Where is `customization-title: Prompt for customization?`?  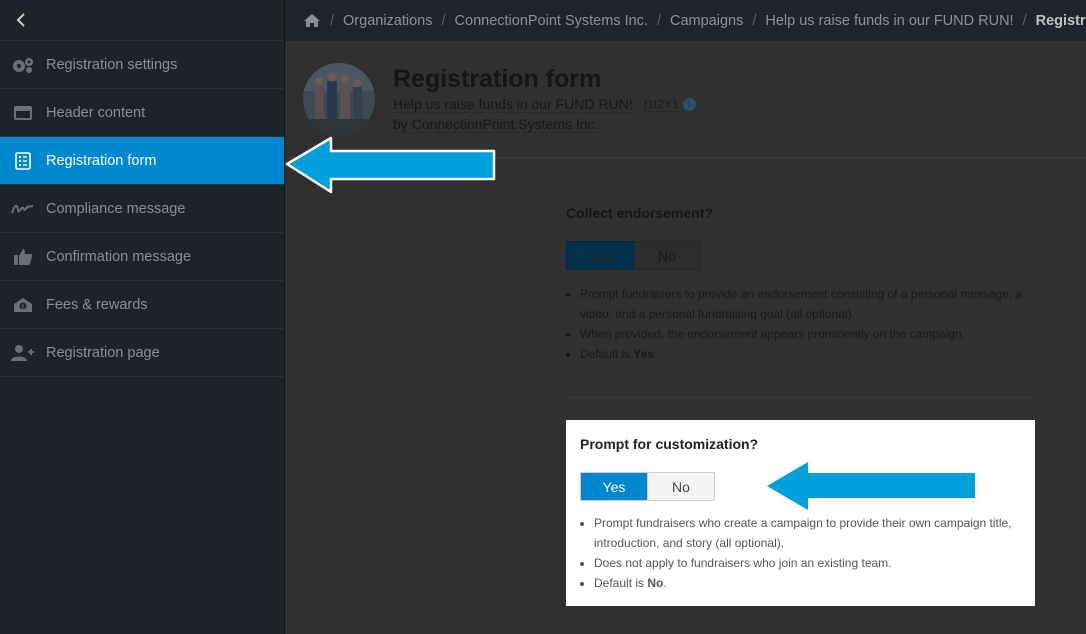
customization-title: Prompt for customization? is located at coordinates (669, 444).